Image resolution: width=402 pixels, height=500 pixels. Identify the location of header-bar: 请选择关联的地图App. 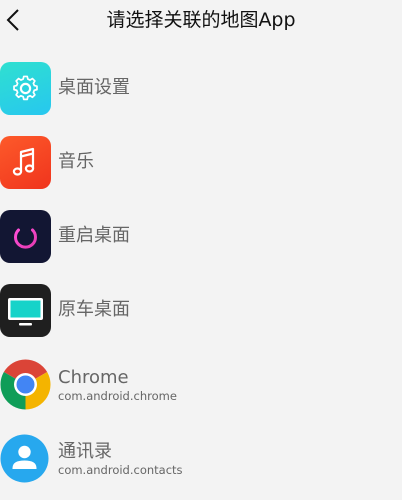
(201, 20).